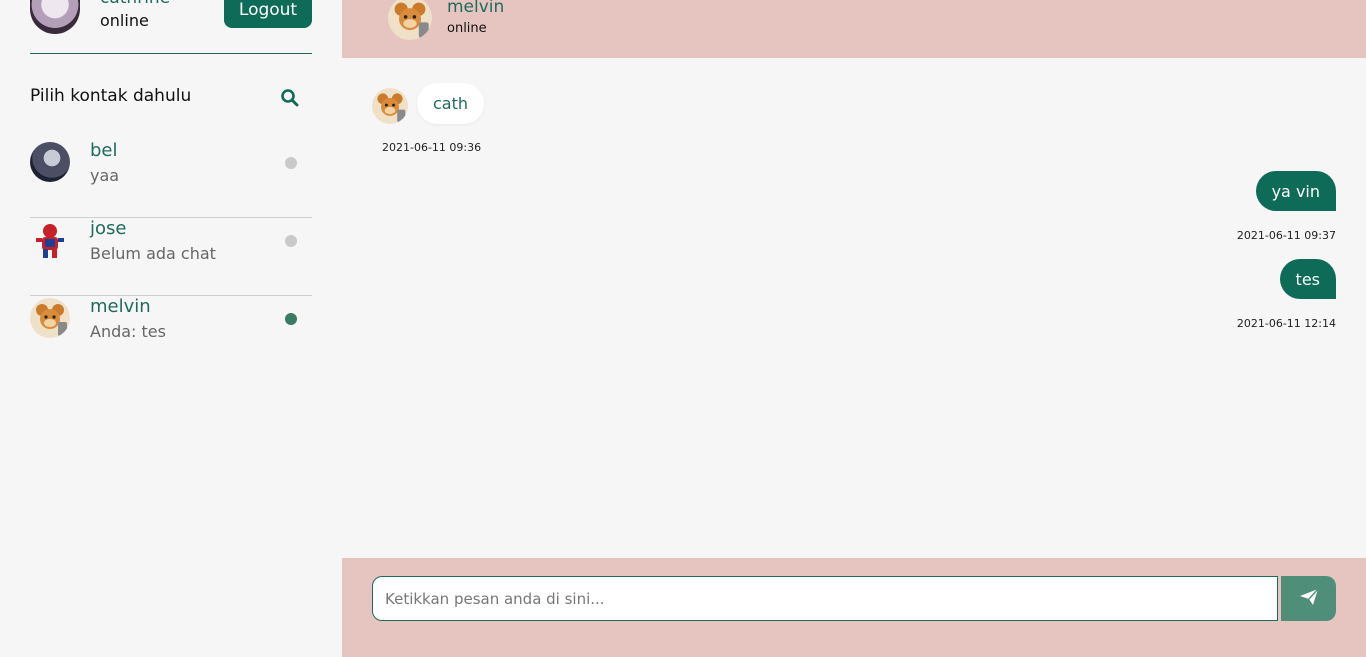  What do you see at coordinates (171, 27) in the screenshot?
I see `current-user: cathrine online Logout` at bounding box center [171, 27].